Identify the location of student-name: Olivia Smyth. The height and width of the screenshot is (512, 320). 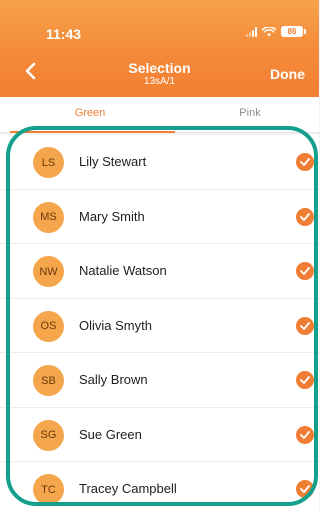
(115, 325).